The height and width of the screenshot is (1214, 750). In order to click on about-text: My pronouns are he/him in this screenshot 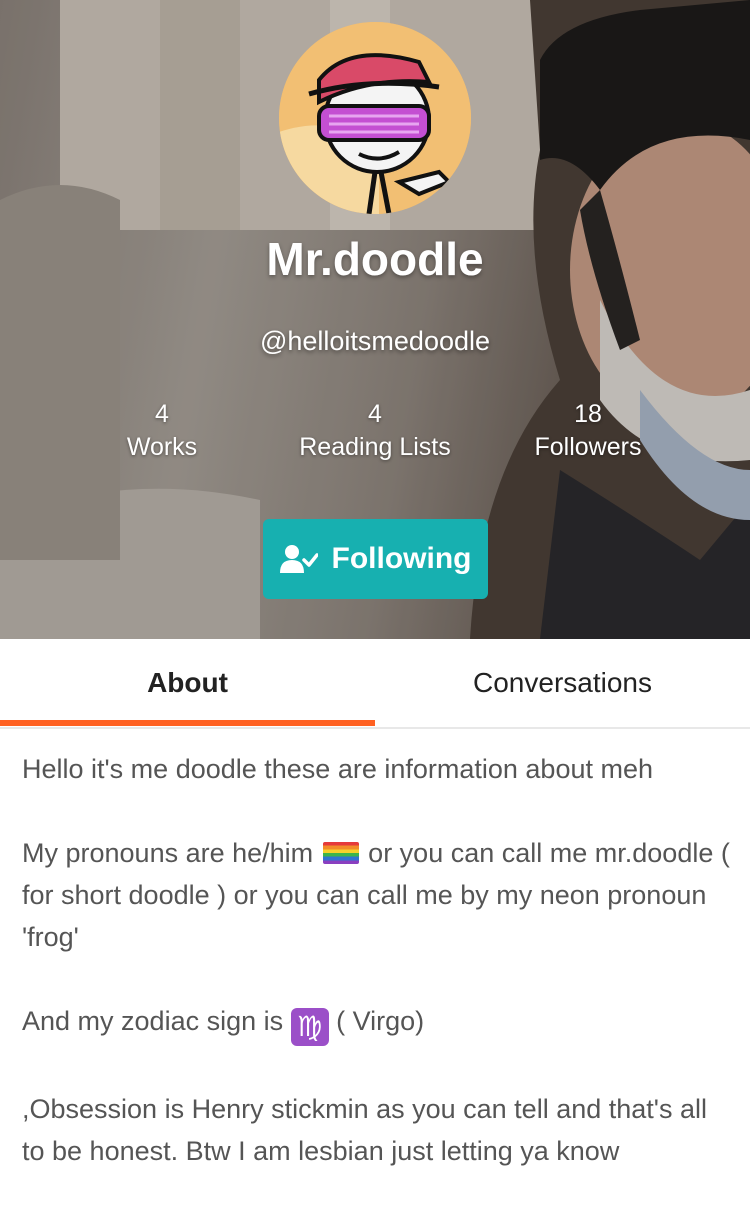, I will do `click(168, 853)`.